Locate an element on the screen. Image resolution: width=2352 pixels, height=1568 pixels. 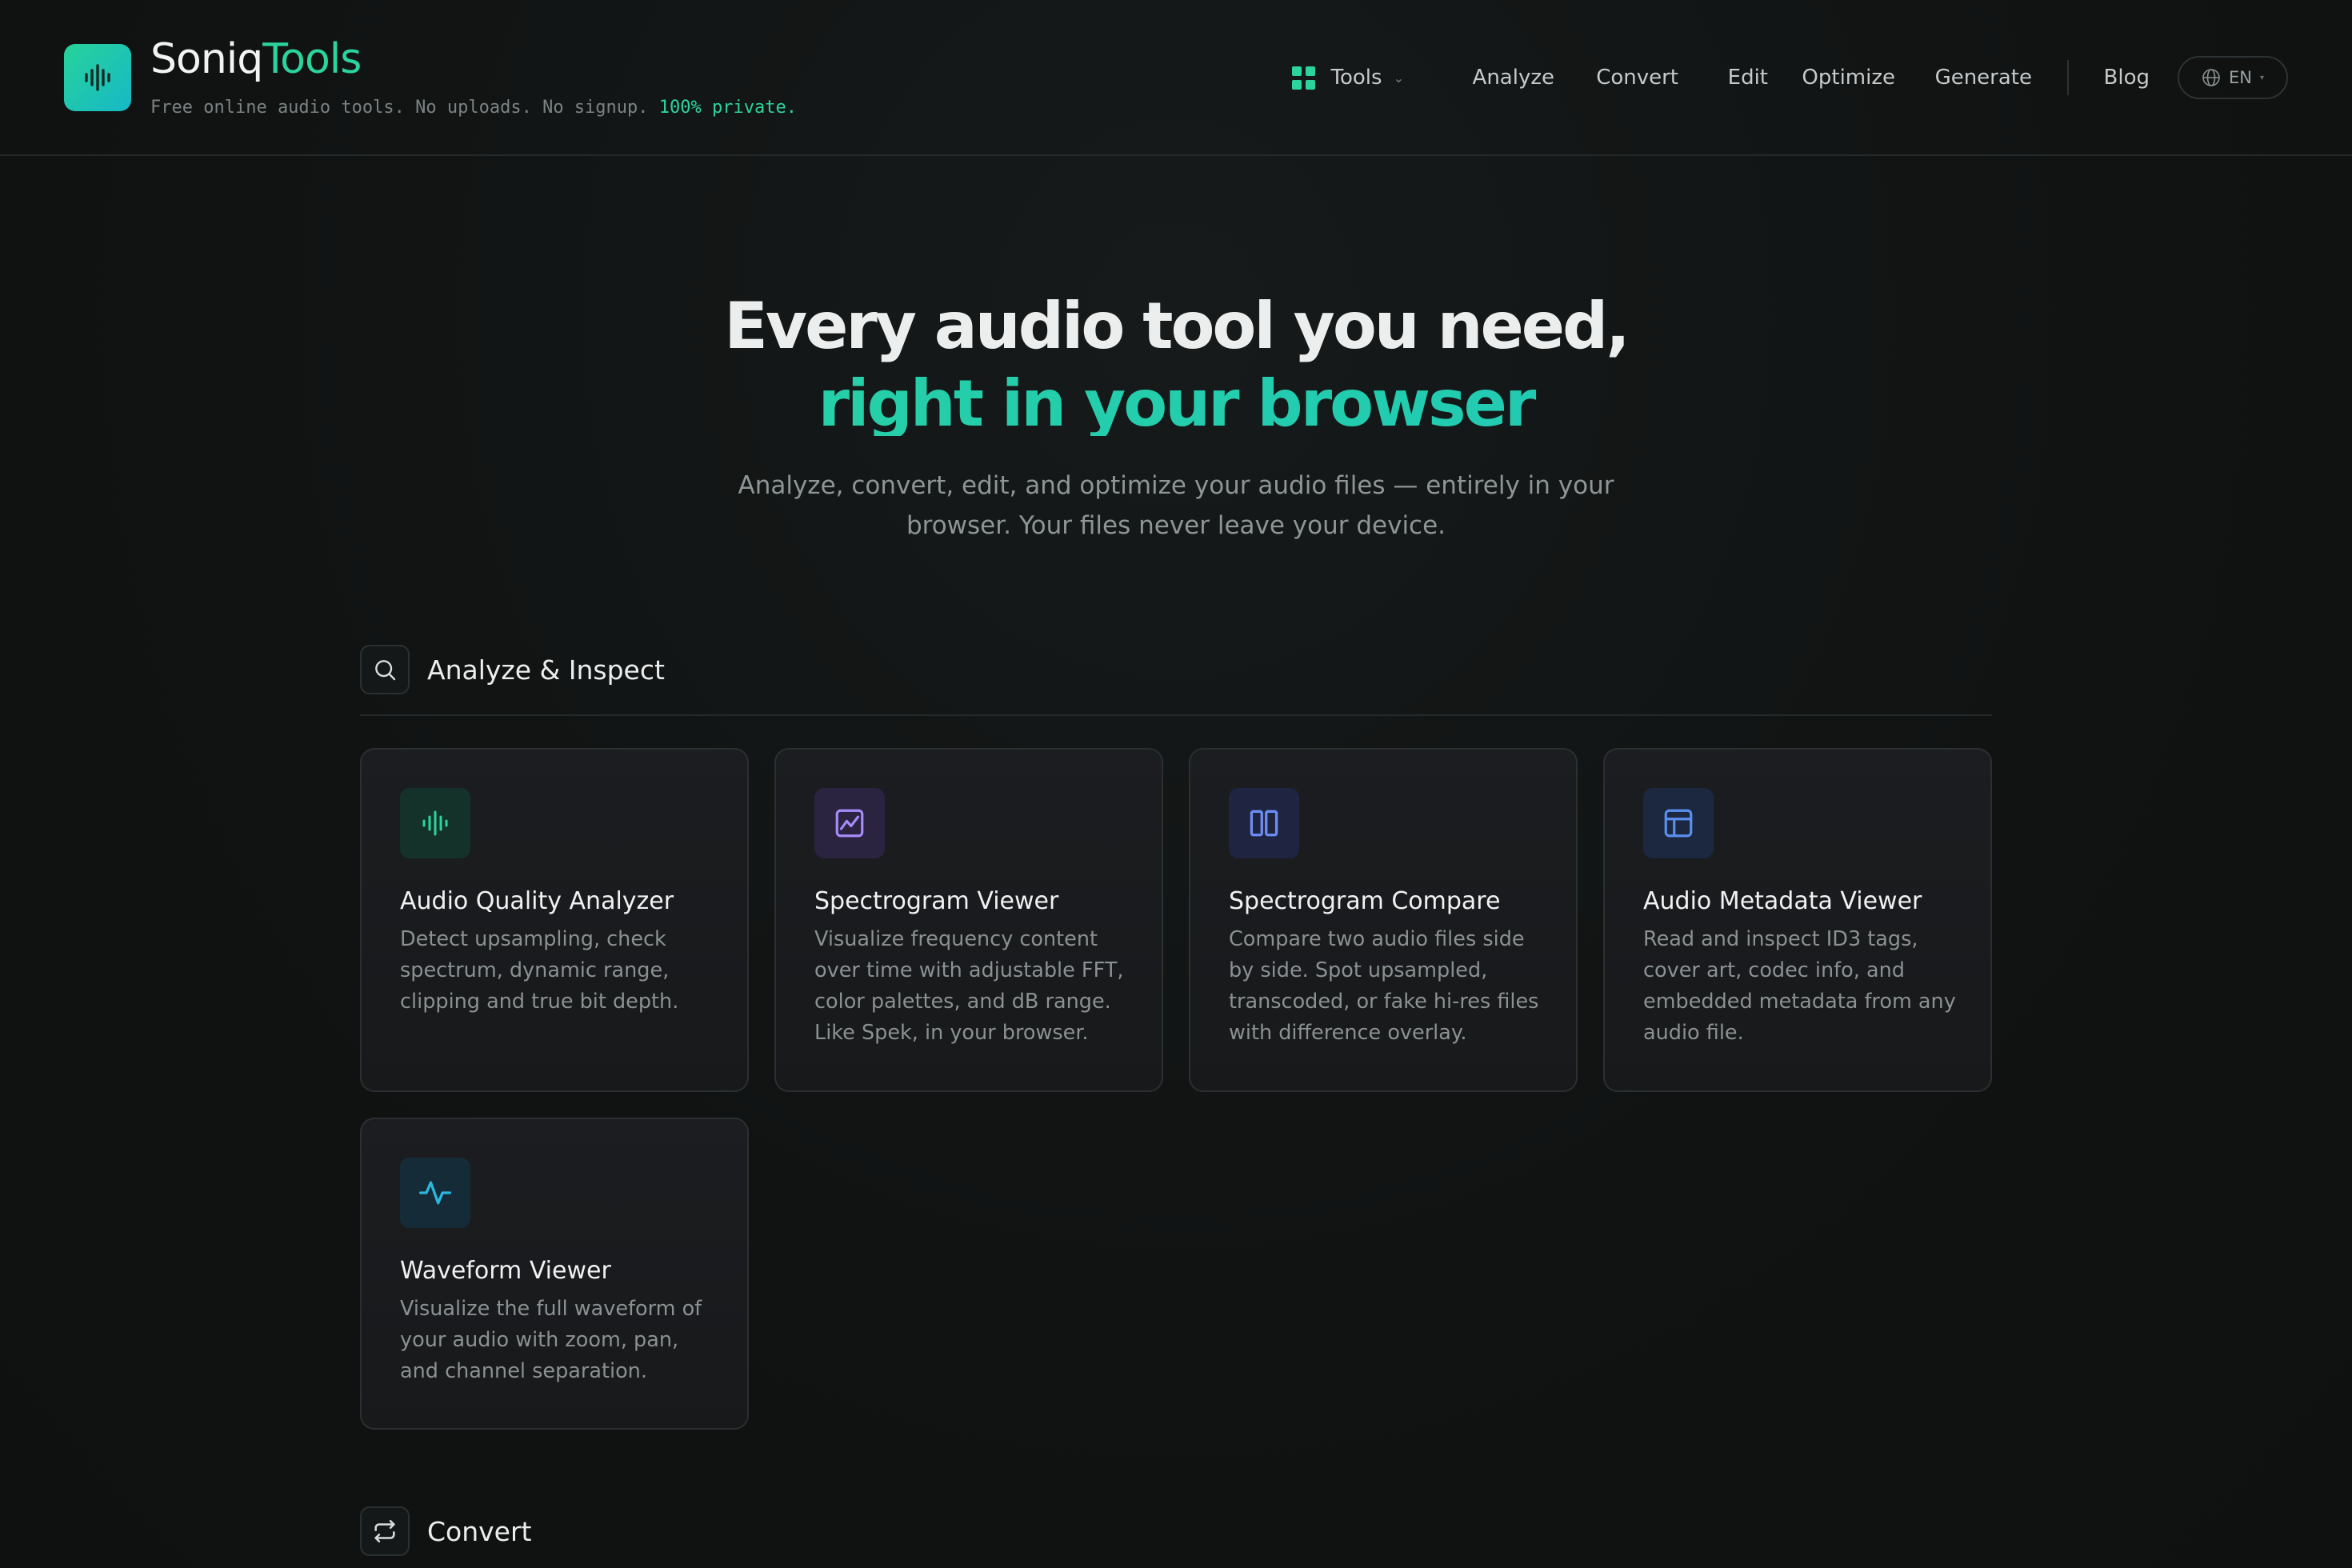
nav-tools-dropdown: Tools ⌄ is located at coordinates (1347, 78).